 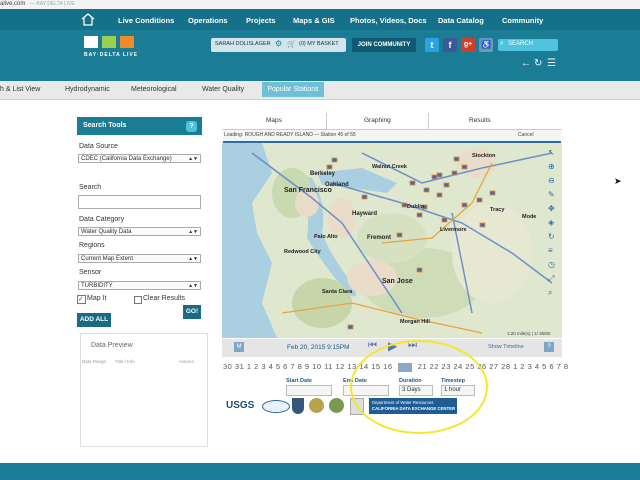 I want to click on map-label-dublin: Dublin, so click(x=416, y=207).